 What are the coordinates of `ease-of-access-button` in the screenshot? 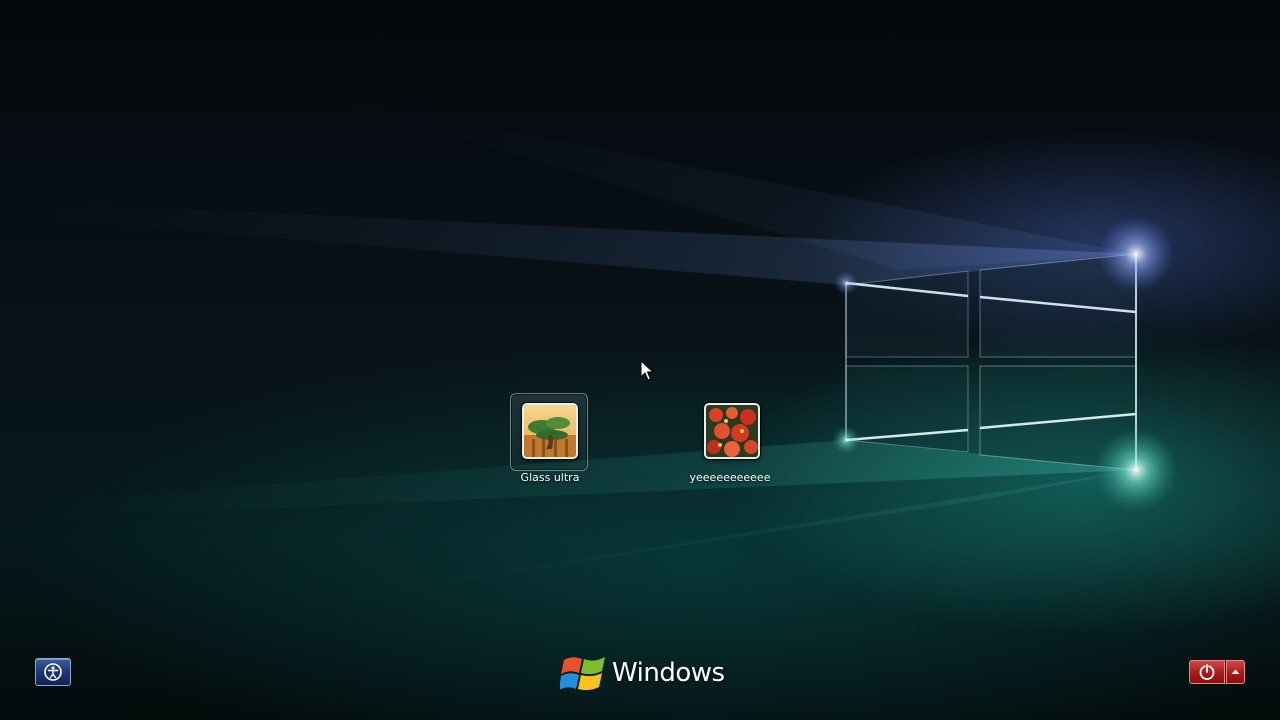 It's located at (53, 672).